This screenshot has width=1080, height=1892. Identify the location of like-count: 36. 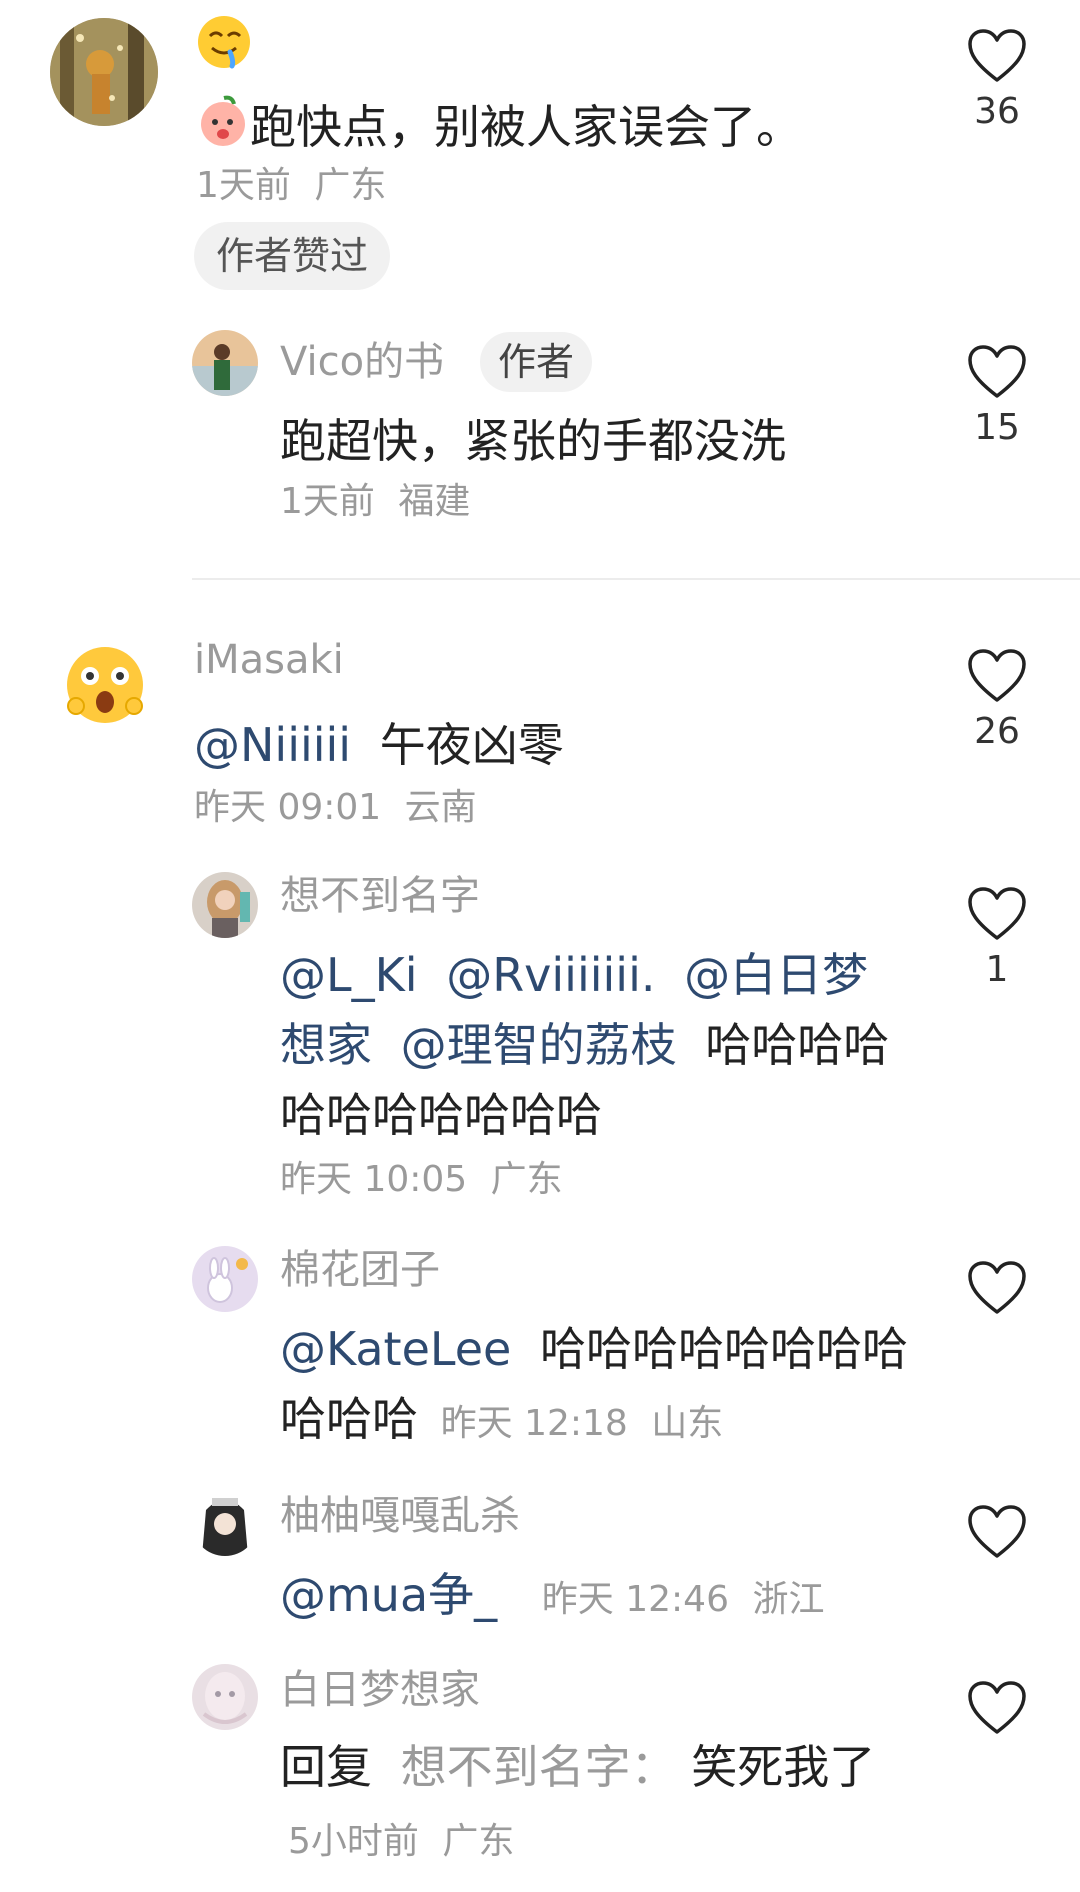
(997, 111).